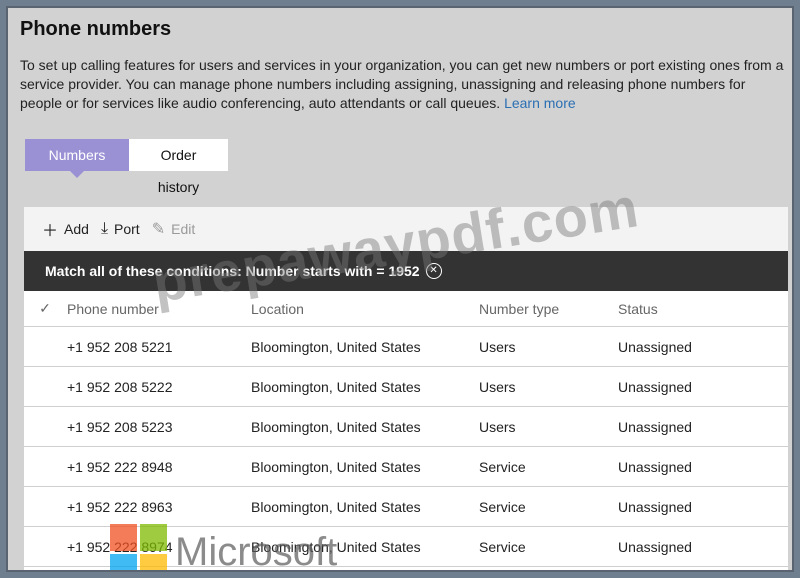  I want to click on tab-bar: Numbers Order history, so click(126, 167).